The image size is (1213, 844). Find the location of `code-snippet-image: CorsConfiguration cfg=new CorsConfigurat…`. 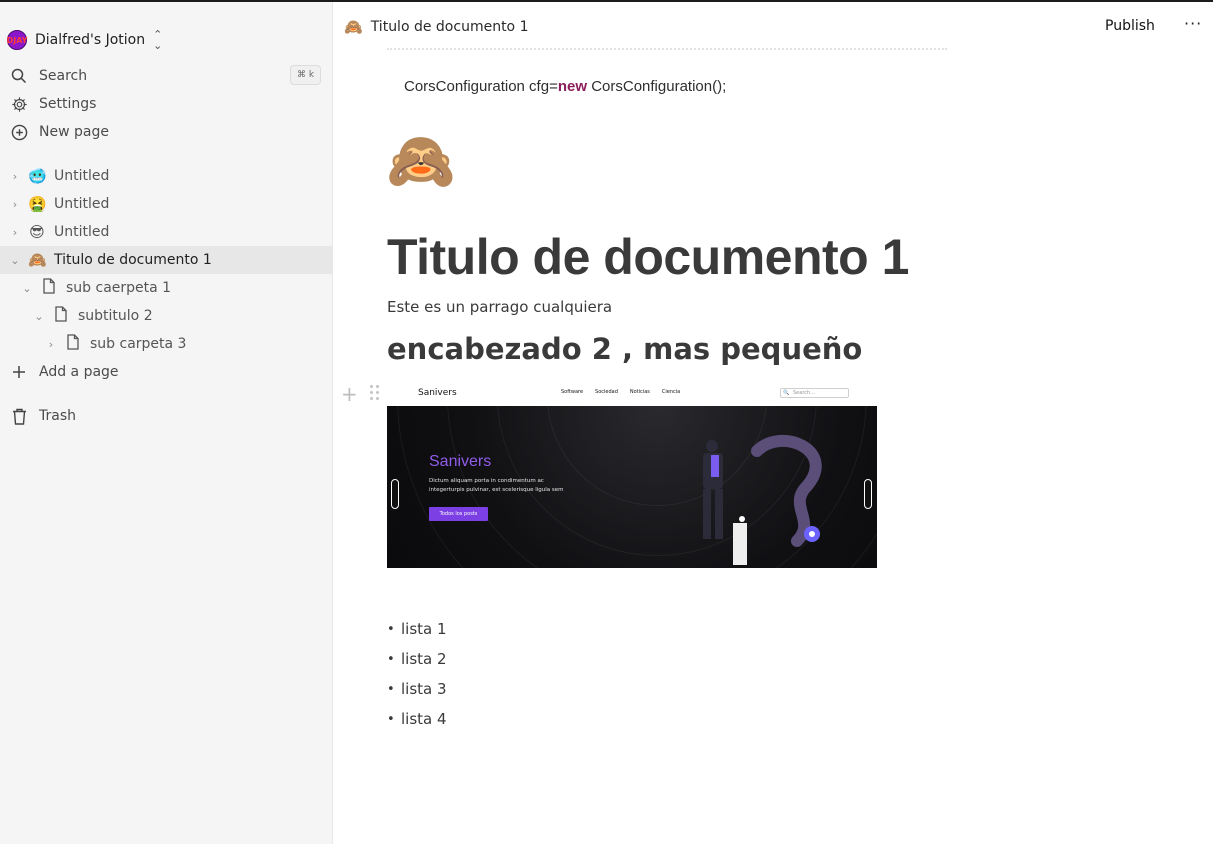

code-snippet-image: CorsConfiguration cfg=new CorsConfigurat… is located at coordinates (565, 86).